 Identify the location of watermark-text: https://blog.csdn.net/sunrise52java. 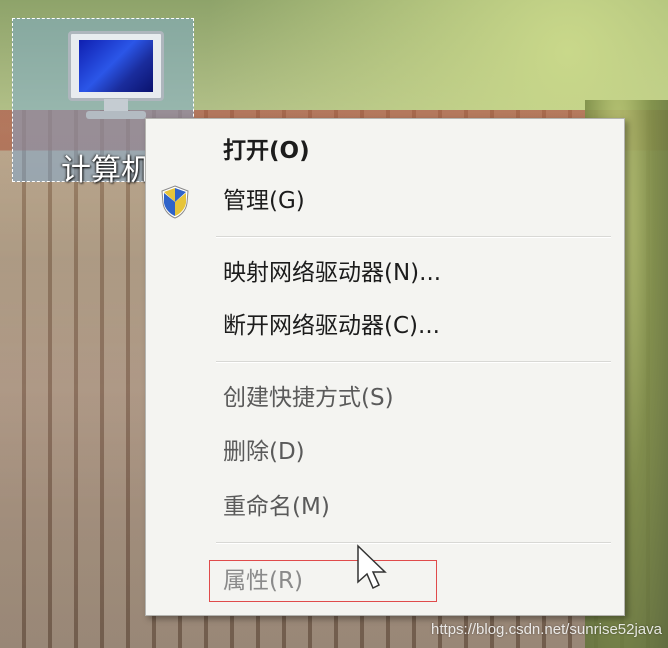
(546, 629).